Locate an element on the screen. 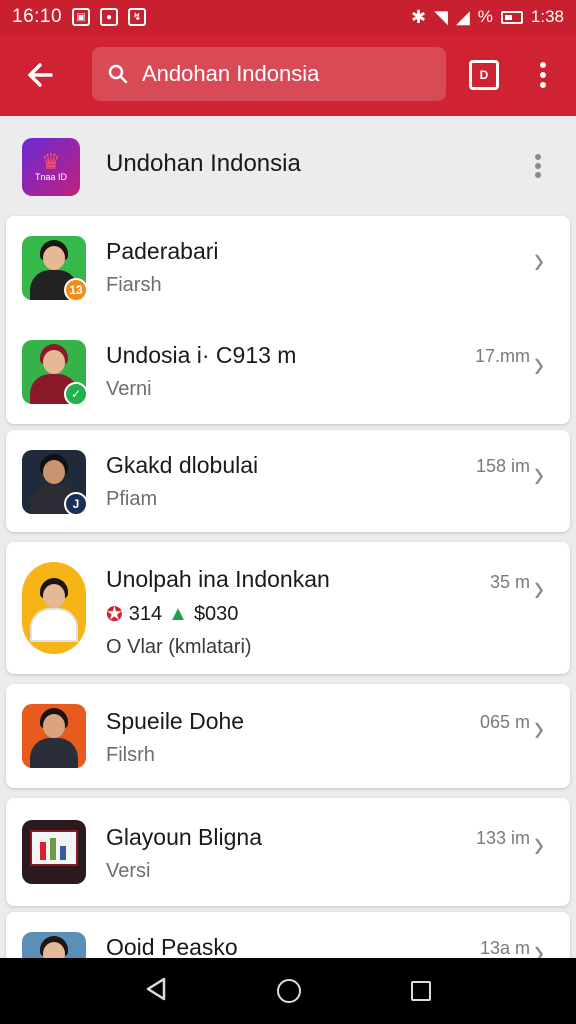  app-header-row: ♛ Tnaa ID Undohan Indonsia is located at coordinates (288, 166).